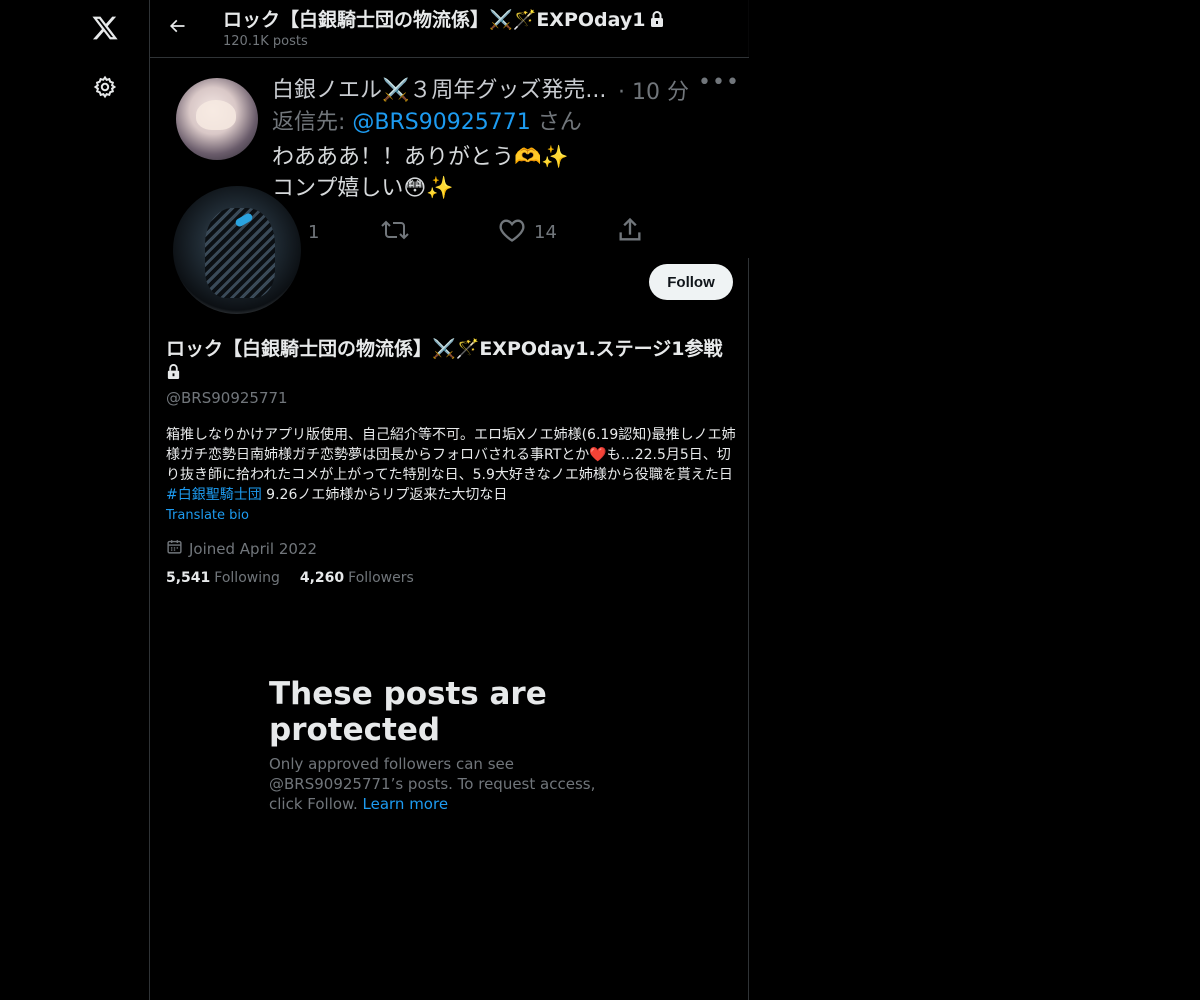 The height and width of the screenshot is (1000, 1200). Describe the element at coordinates (247, 578) in the screenshot. I see `following-label: Following` at that location.